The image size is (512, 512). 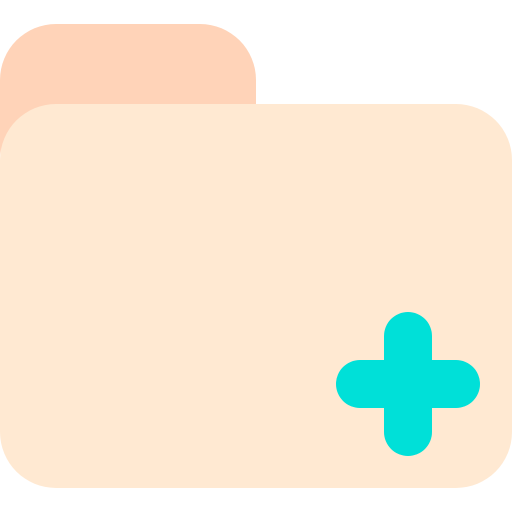 I want to click on plus-horizontal-bar, so click(x=408, y=384).